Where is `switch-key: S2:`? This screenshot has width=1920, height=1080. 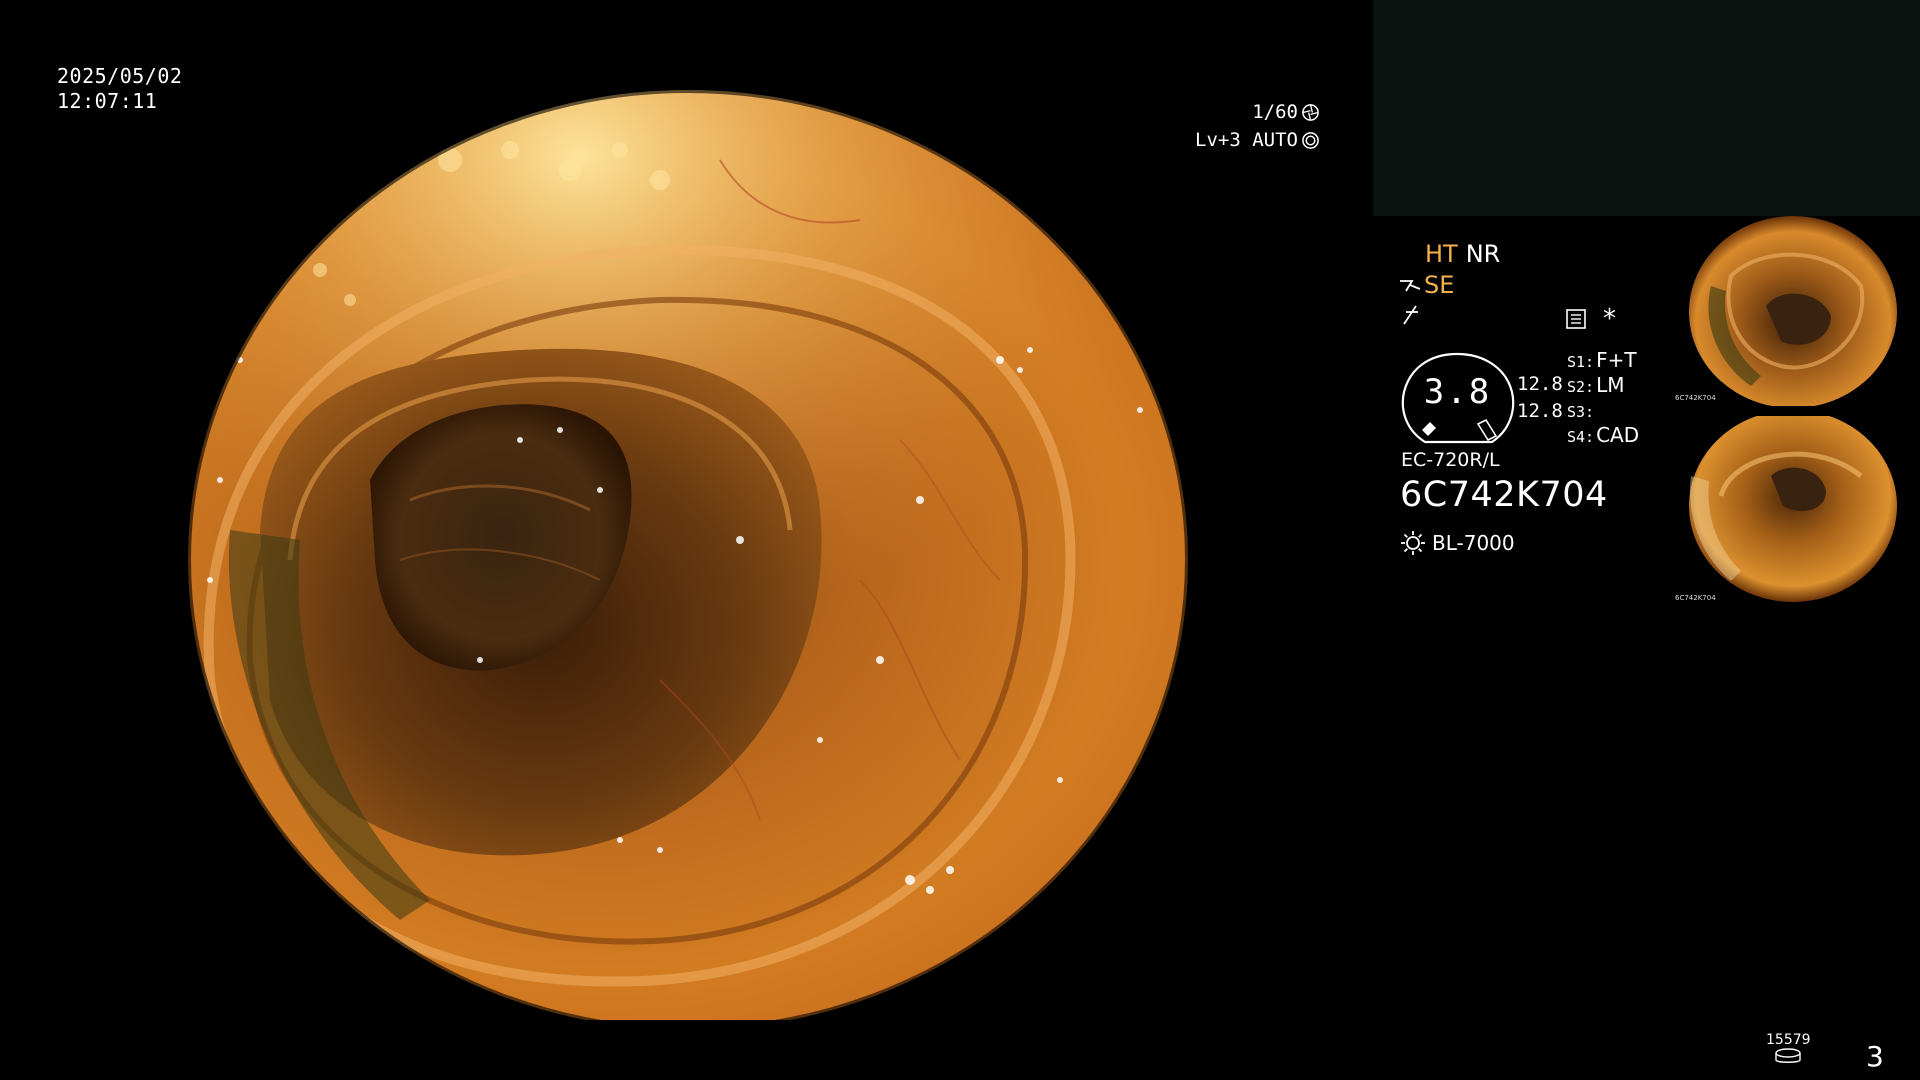 switch-key: S2: is located at coordinates (1581, 387).